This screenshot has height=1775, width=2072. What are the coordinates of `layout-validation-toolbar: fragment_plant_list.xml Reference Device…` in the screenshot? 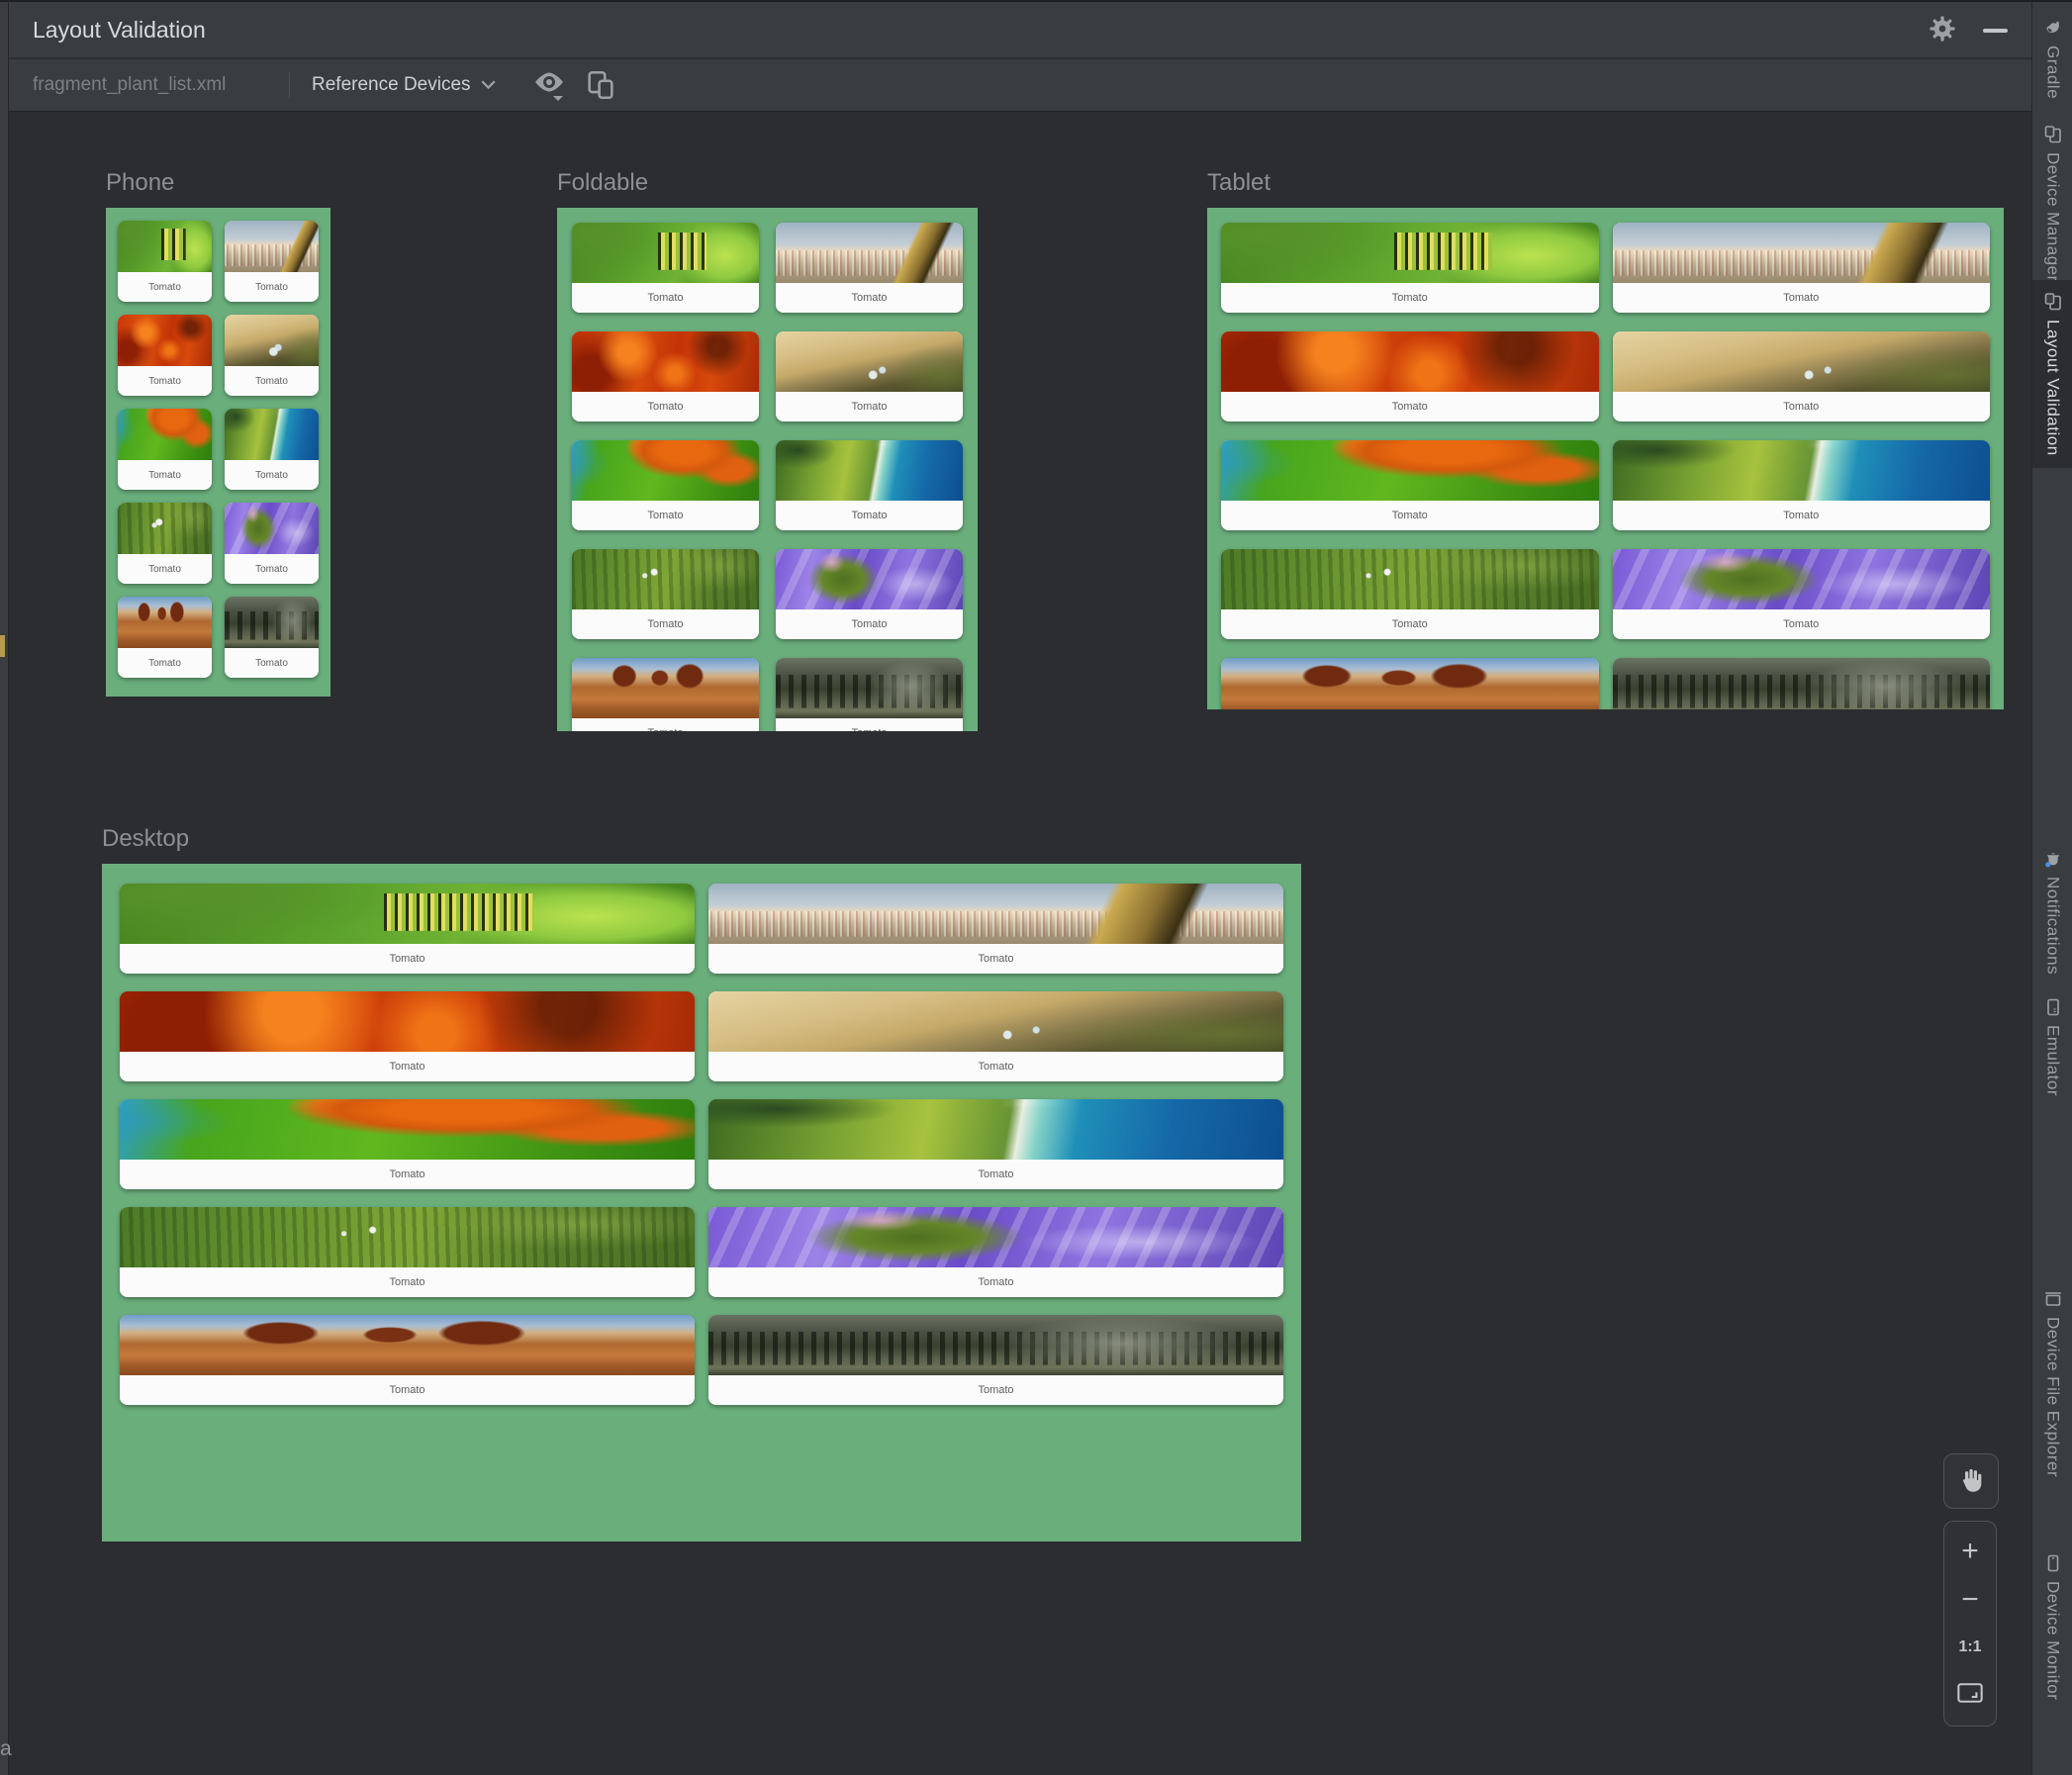 It's located at (1020, 85).